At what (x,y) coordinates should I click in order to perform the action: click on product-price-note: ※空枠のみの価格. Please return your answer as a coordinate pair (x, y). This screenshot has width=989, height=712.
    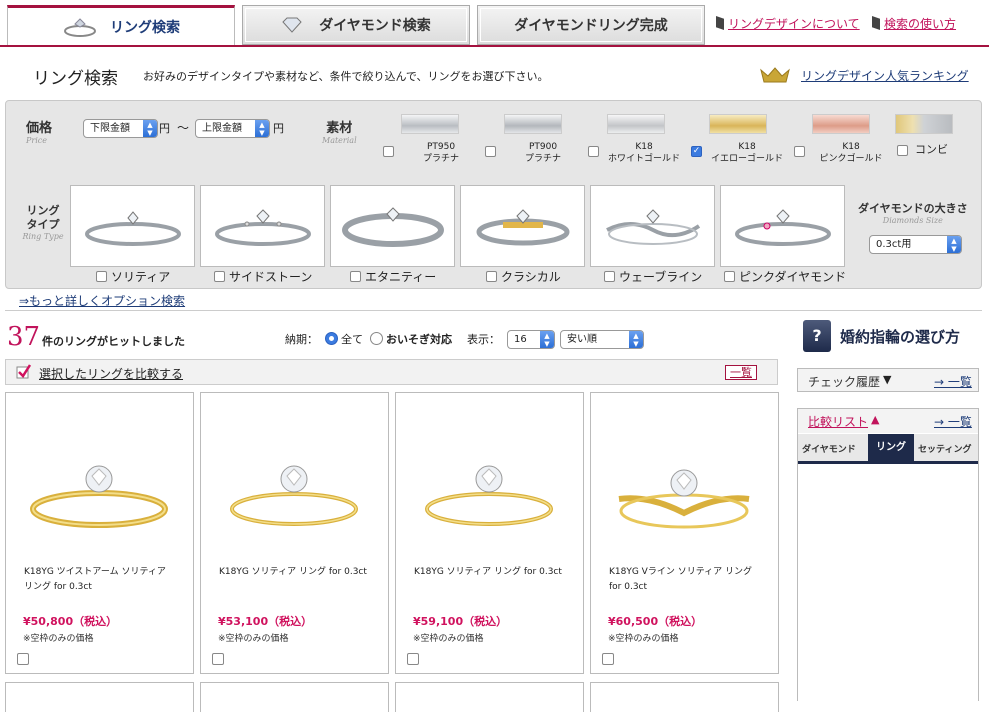
    Looking at the image, I should click on (58, 639).